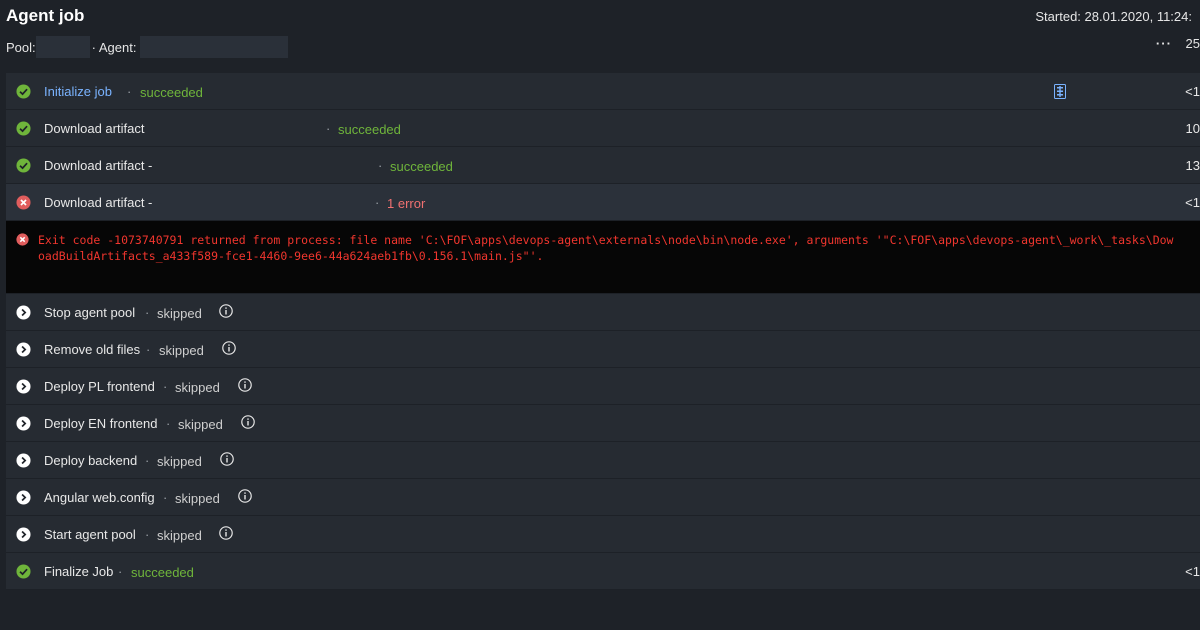  What do you see at coordinates (1192, 43) in the screenshot?
I see `more-text: 25` at bounding box center [1192, 43].